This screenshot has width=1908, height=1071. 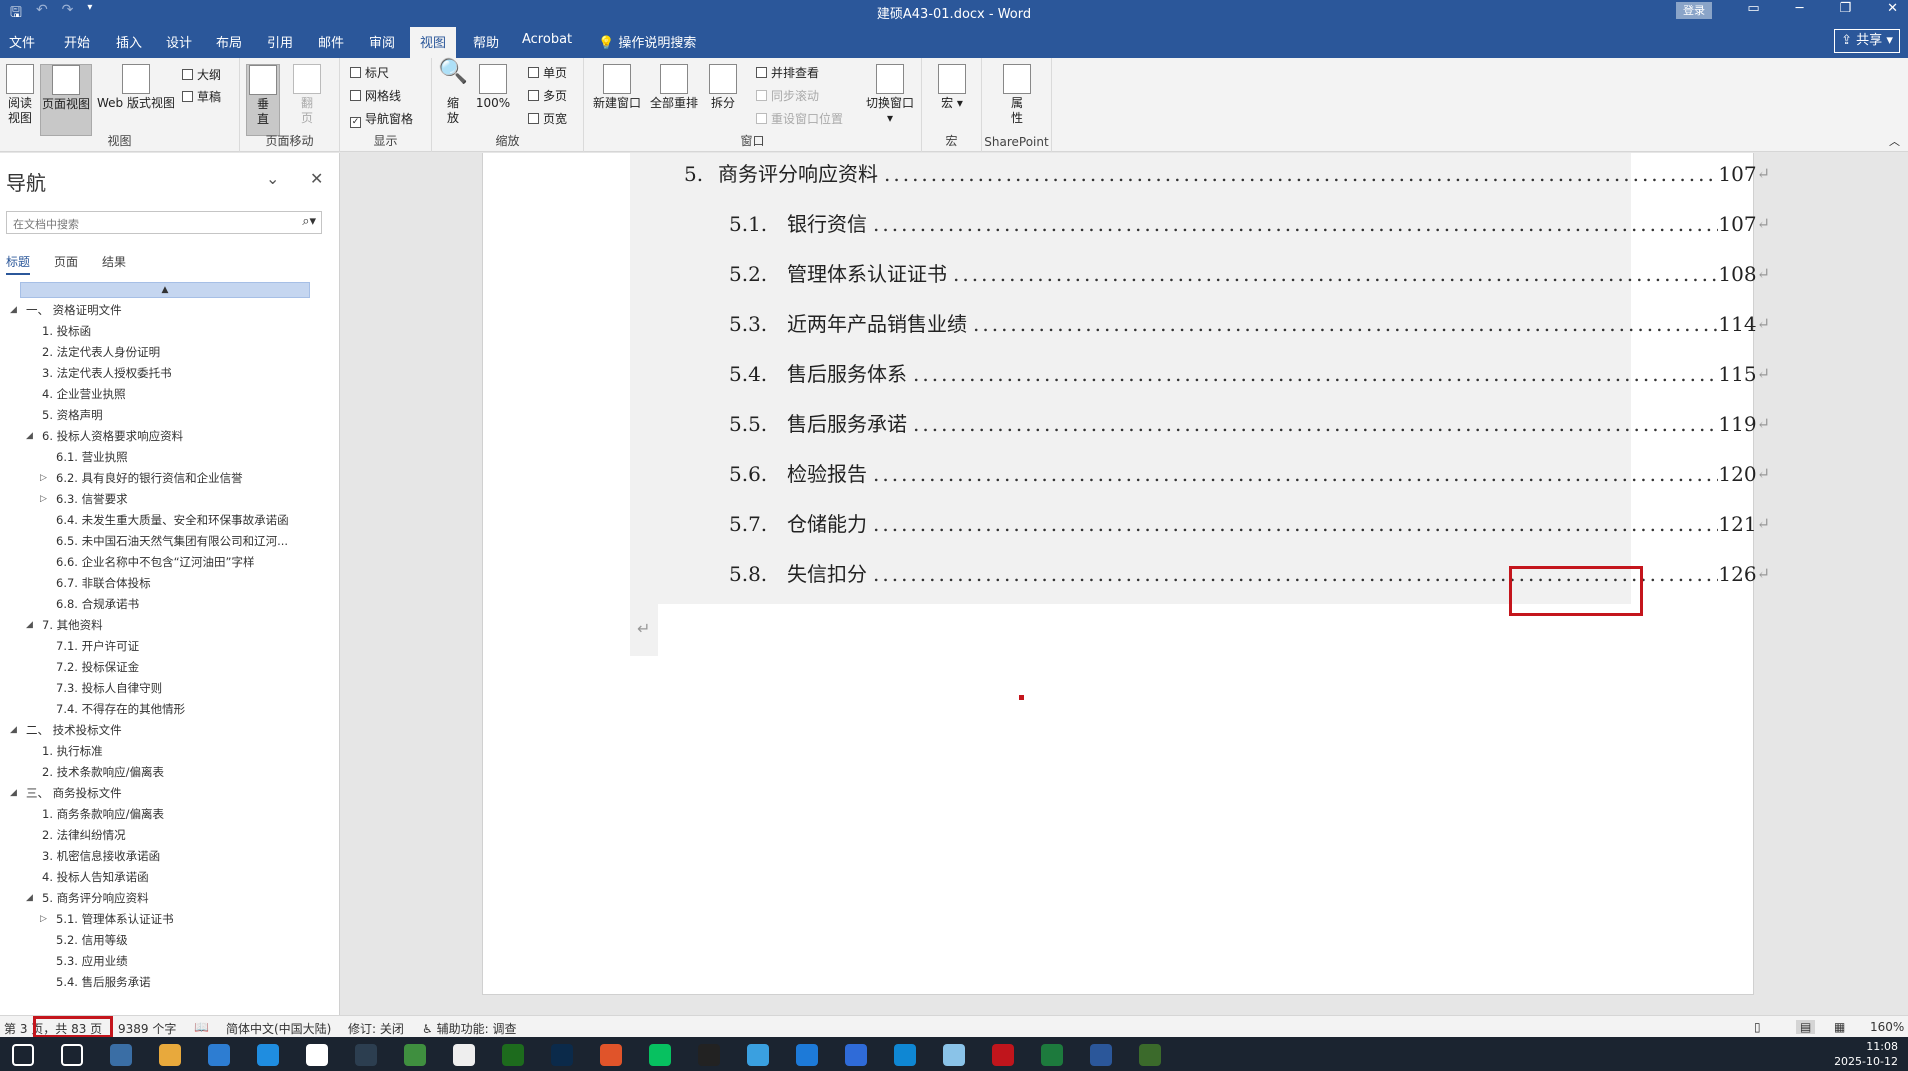 What do you see at coordinates (905, 1055) in the screenshot?
I see `edge-icon` at bounding box center [905, 1055].